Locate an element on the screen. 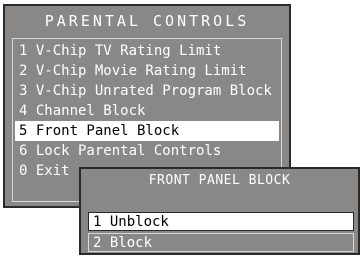 The image size is (363, 258). menu-title: PARENTAL CONTROLS is located at coordinates (147, 21).